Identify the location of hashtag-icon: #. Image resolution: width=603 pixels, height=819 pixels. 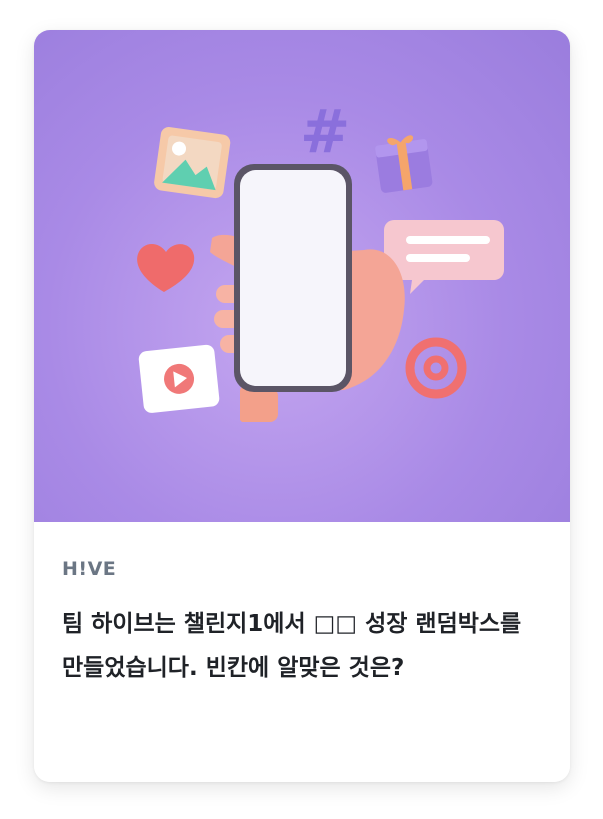
(325, 132).